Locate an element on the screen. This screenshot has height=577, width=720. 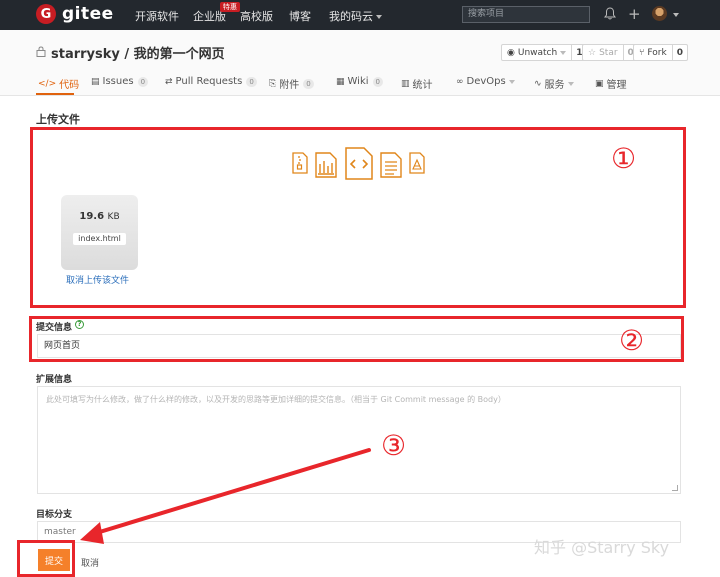
tab-statistics: ▥ 统计 is located at coordinates (417, 84).